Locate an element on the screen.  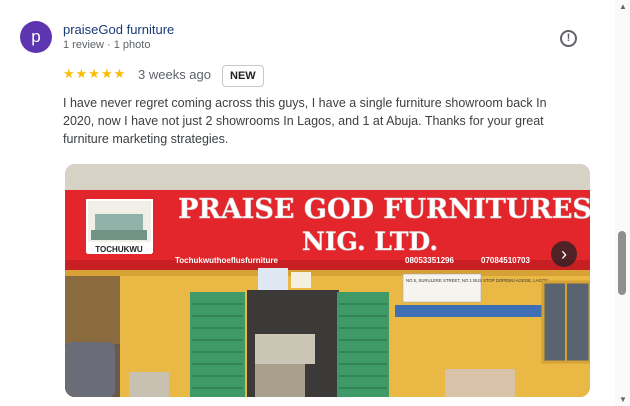
new-badge: NEW is located at coordinates (243, 76).